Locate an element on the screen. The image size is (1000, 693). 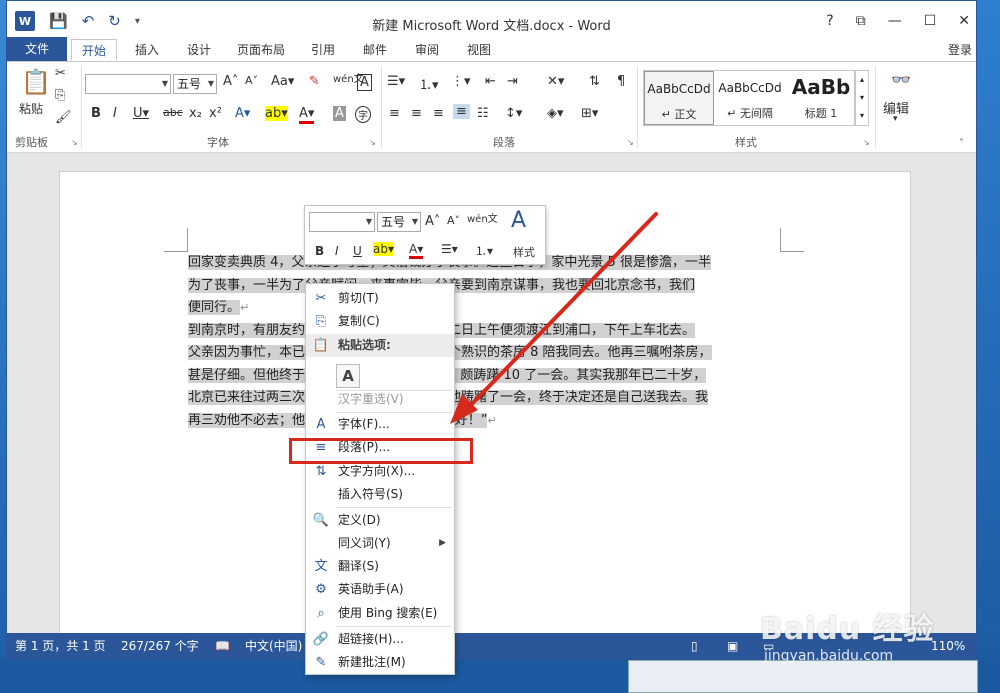
word-count: 267/267 个字 is located at coordinates (160, 646).